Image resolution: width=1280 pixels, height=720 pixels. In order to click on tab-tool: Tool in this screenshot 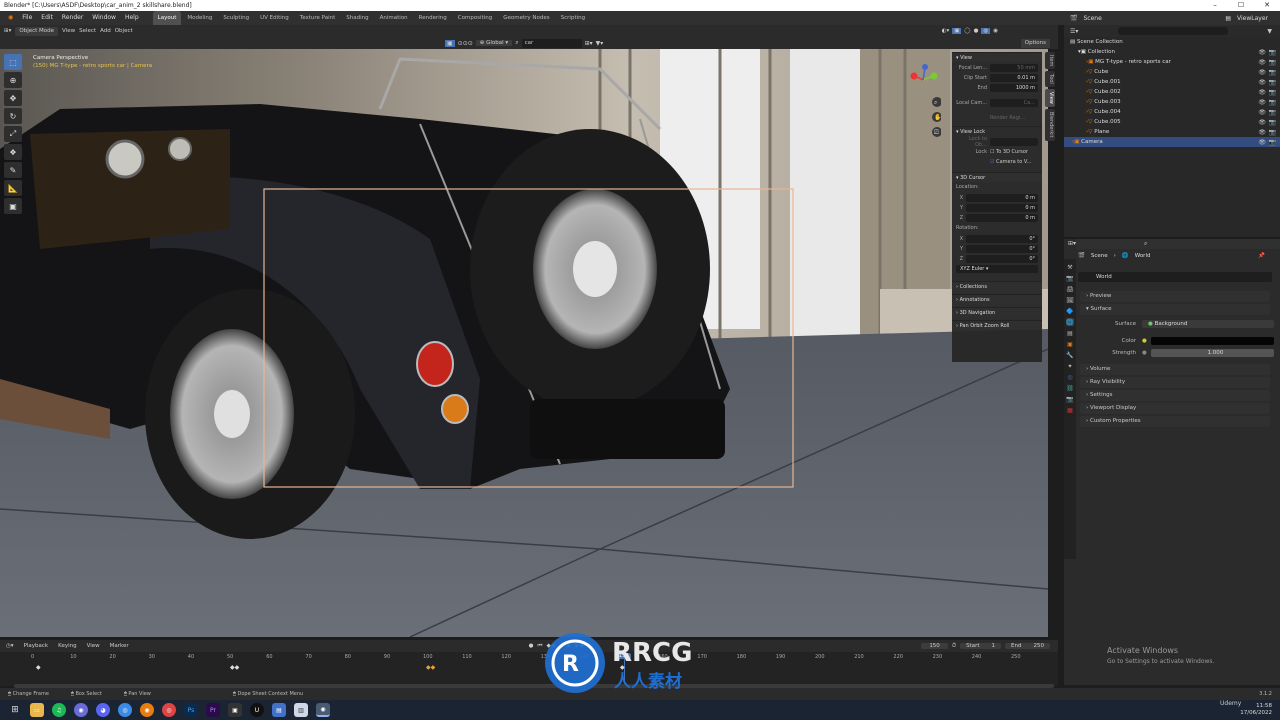, I will do `click(1050, 79)`.